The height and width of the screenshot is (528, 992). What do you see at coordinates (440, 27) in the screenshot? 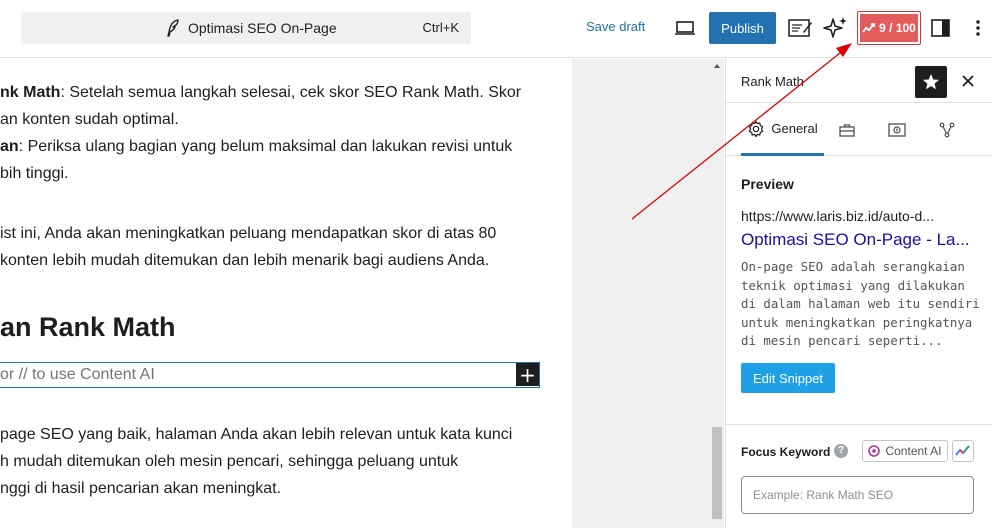
I see `command-shortcut: Ctrl+K` at bounding box center [440, 27].